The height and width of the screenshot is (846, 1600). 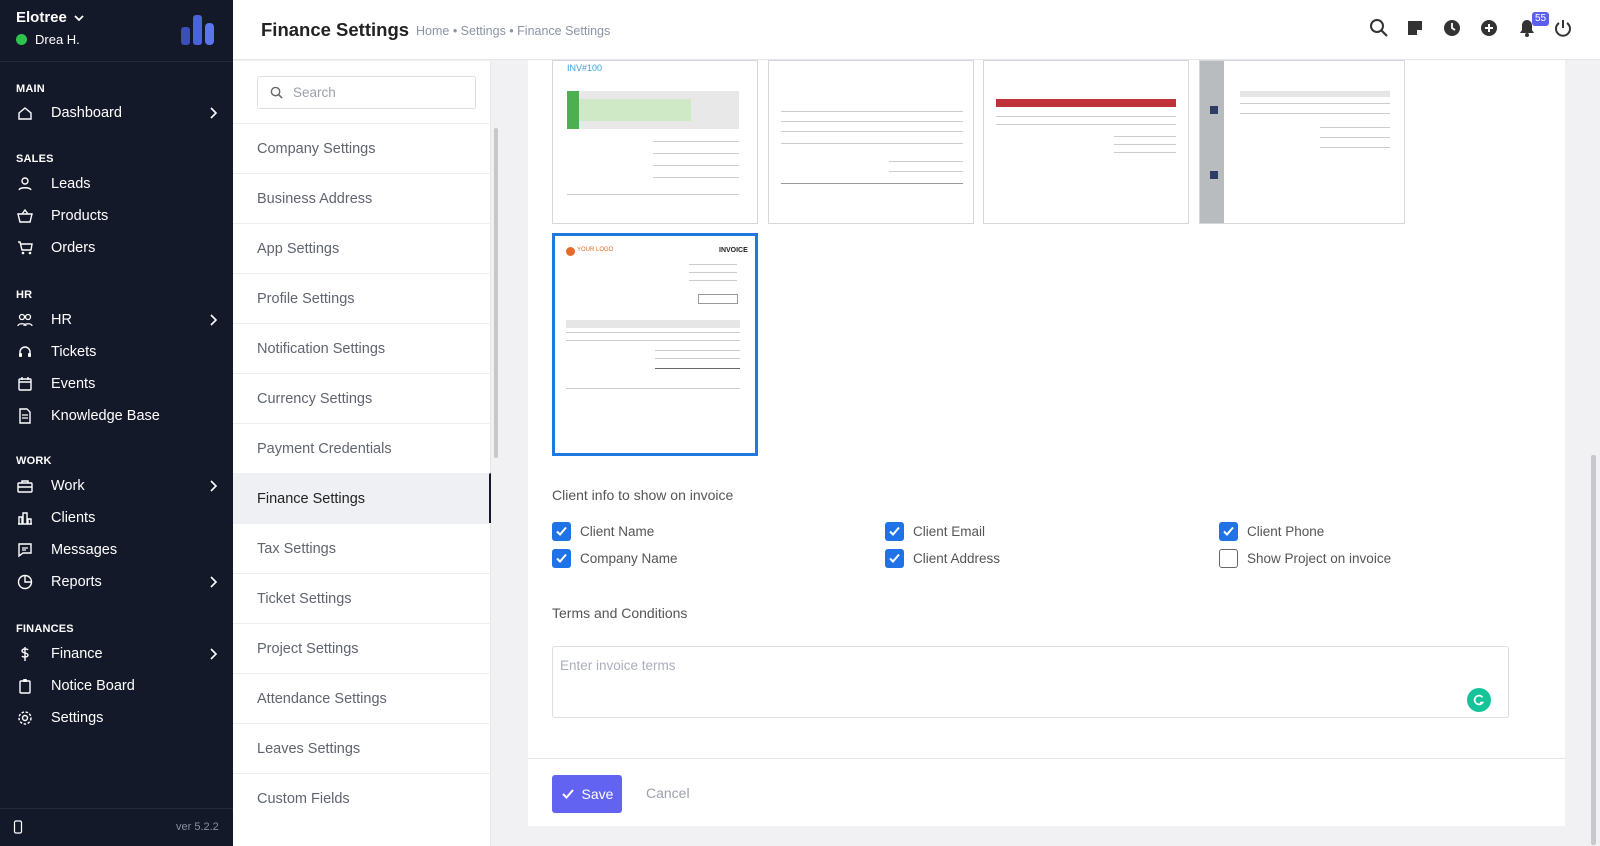 What do you see at coordinates (116, 518) in the screenshot?
I see `sidebar-item-clients: Clients` at bounding box center [116, 518].